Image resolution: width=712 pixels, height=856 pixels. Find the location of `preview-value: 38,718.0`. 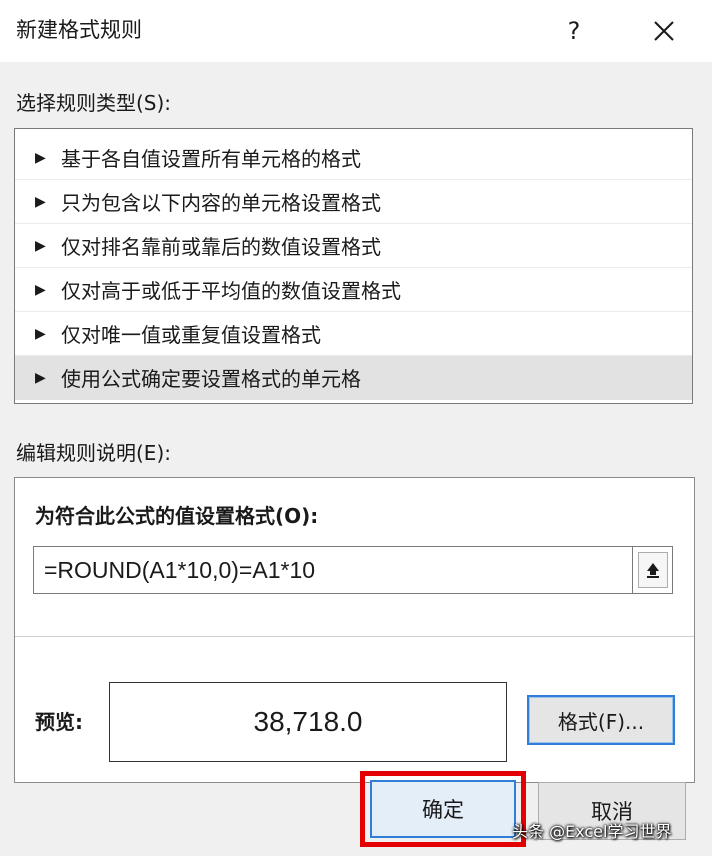

preview-value: 38,718.0 is located at coordinates (308, 721).